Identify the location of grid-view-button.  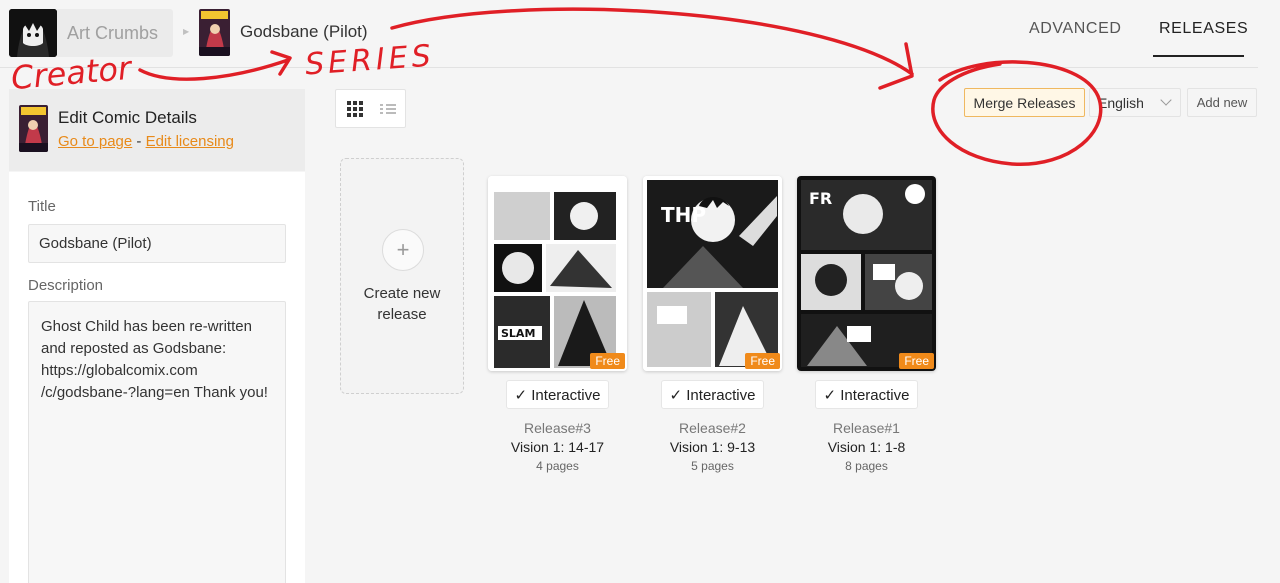
(354, 108).